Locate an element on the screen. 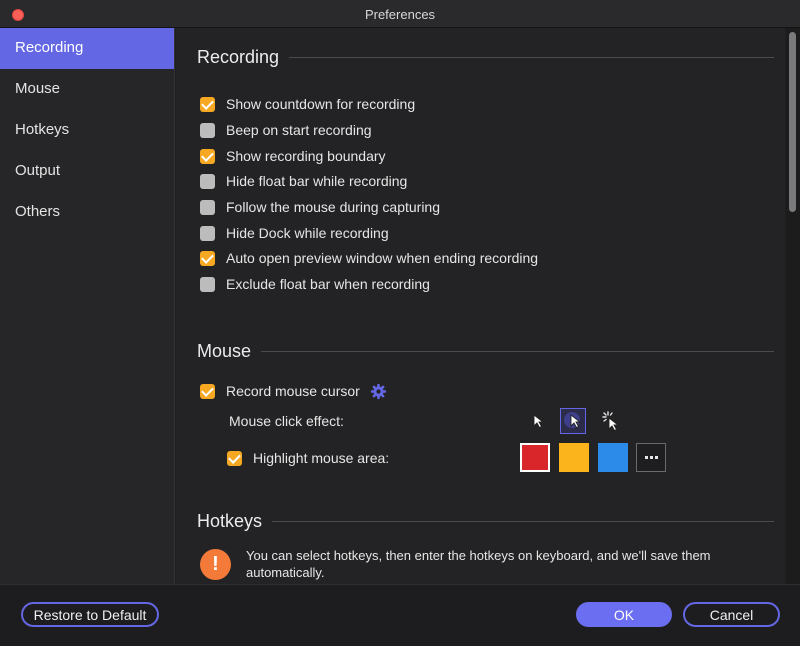  option-follow-mouse: Follow the mouse during capturing is located at coordinates (320, 207).